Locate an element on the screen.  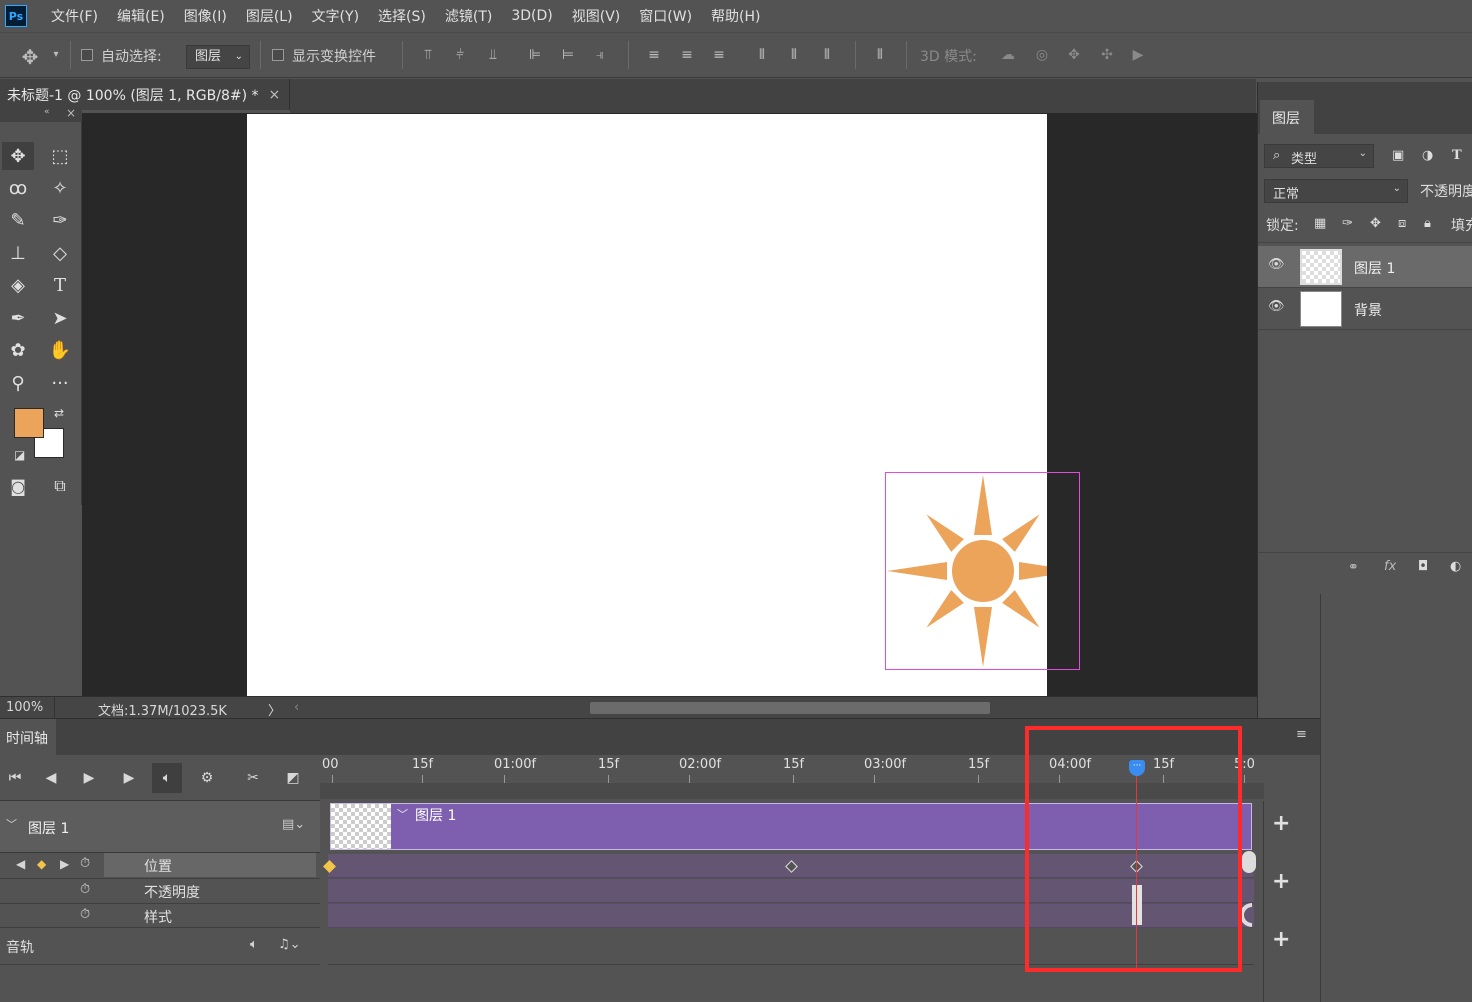
align-vcenter-icon: ⫩ is located at coordinates (460, 55).